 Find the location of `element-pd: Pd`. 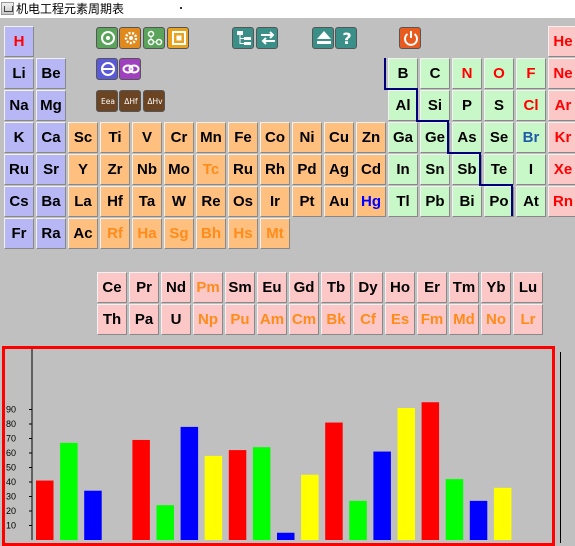

element-pd: Pd is located at coordinates (307, 169).